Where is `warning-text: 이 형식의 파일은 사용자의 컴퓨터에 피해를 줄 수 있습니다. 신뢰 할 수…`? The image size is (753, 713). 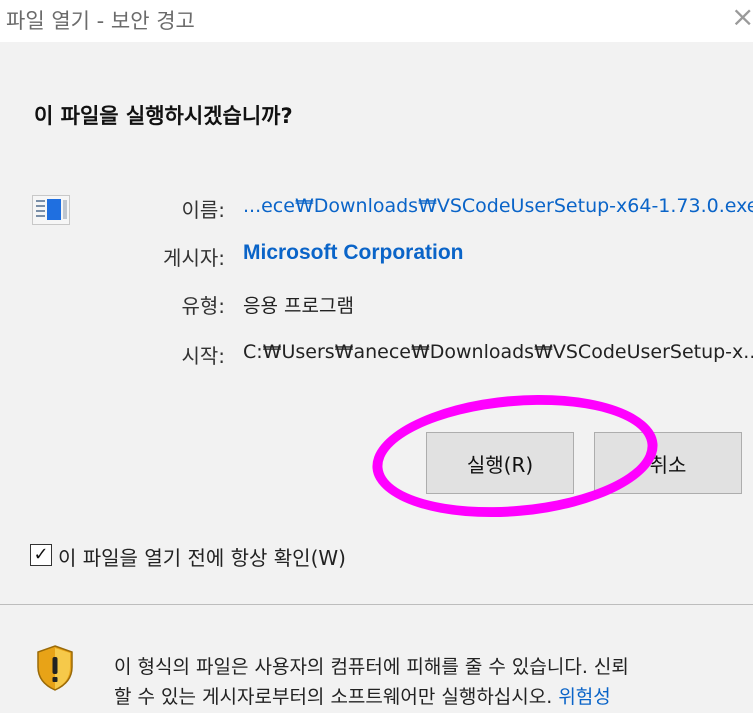 warning-text: 이 형식의 파일은 사용자의 컴퓨터에 피해를 줄 수 있습니다. 신뢰 할 수… is located at coordinates (429, 682).